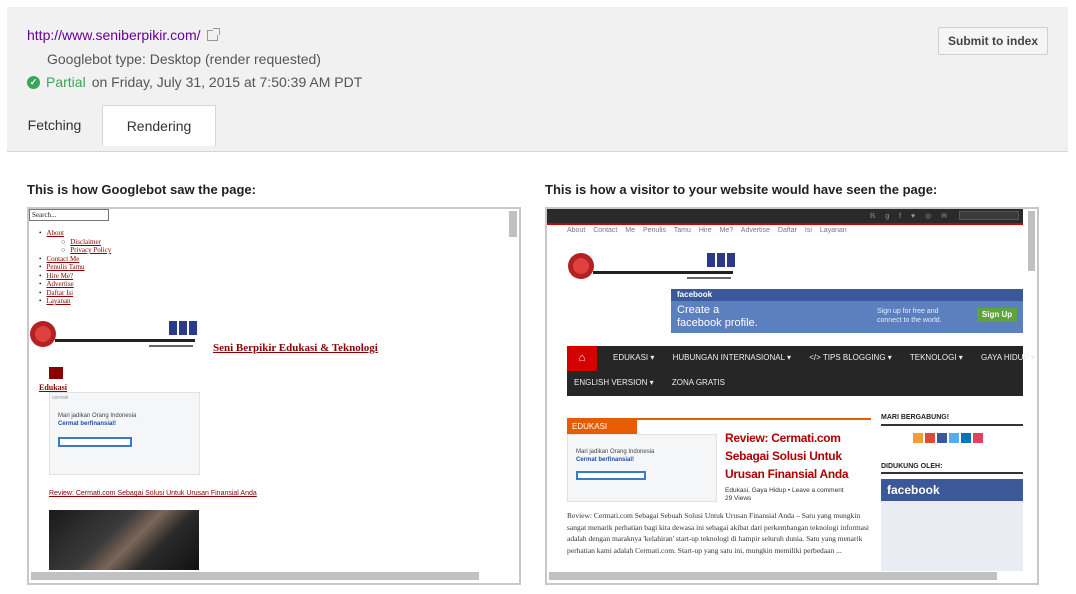 The image size is (1076, 594). What do you see at coordinates (952, 490) in the screenshot?
I see `facebook-widget-header: facebook` at bounding box center [952, 490].